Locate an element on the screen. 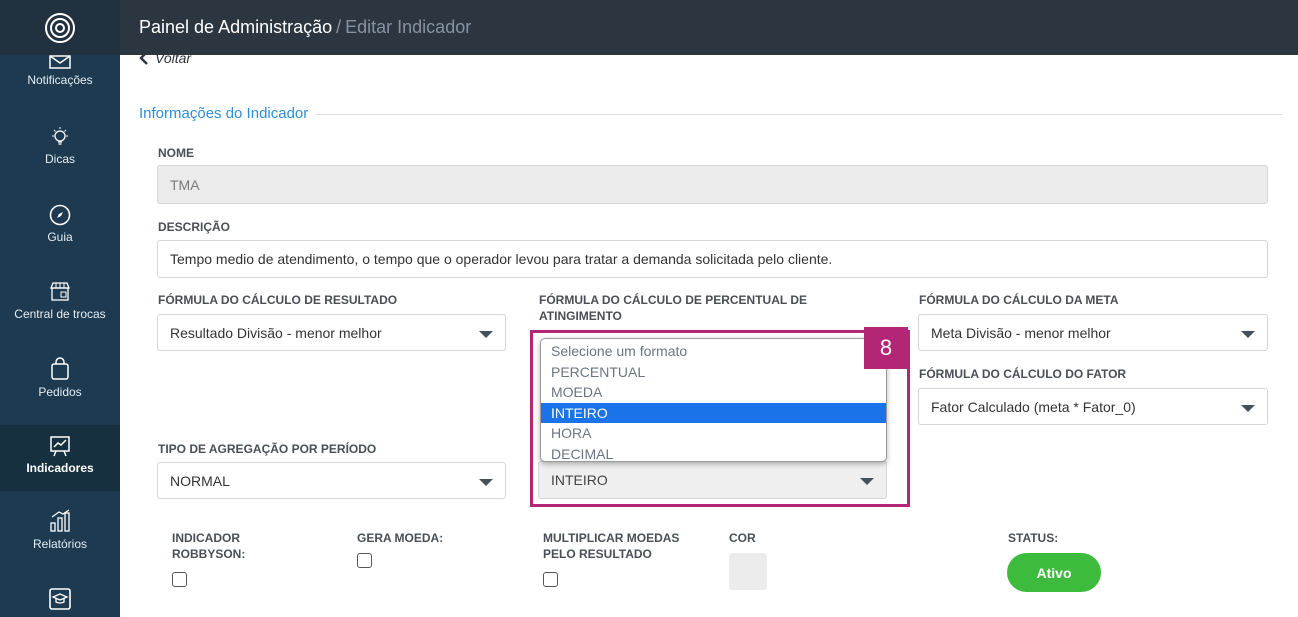 The image size is (1298, 617). nome-field: TMA is located at coordinates (712, 184).